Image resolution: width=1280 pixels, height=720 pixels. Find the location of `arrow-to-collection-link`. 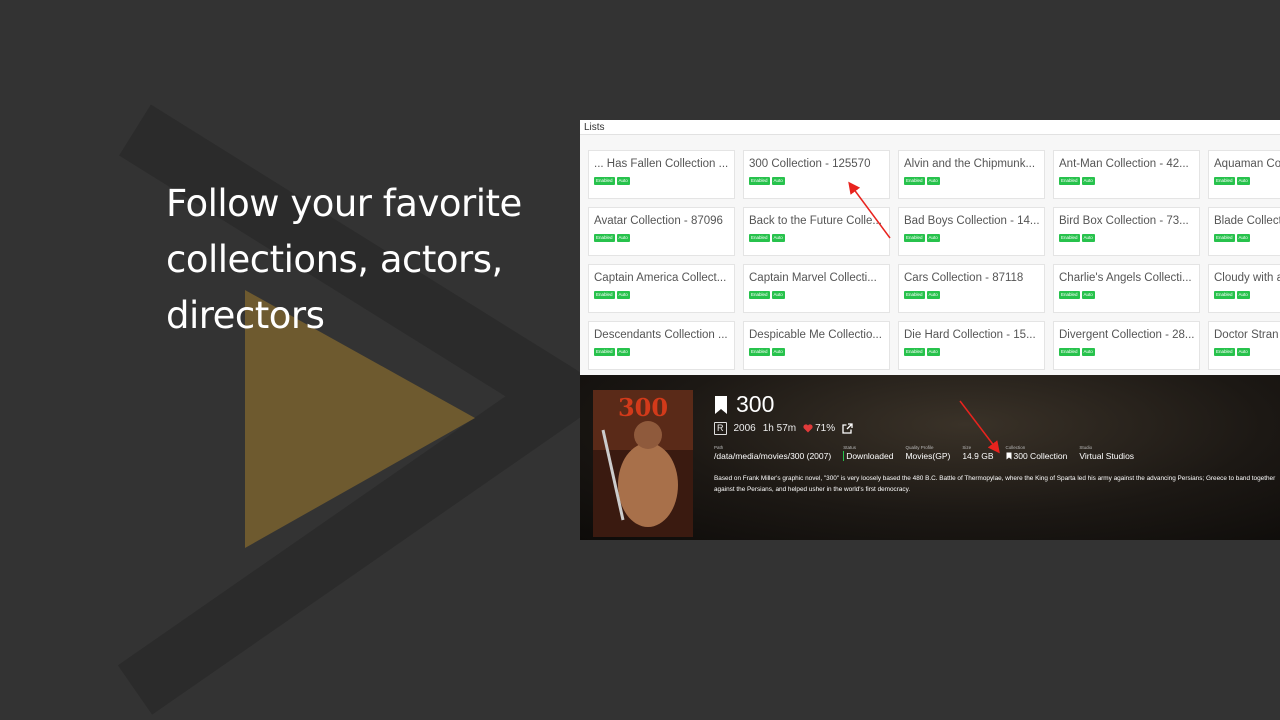

arrow-to-collection-link is located at coordinates (979, 427).